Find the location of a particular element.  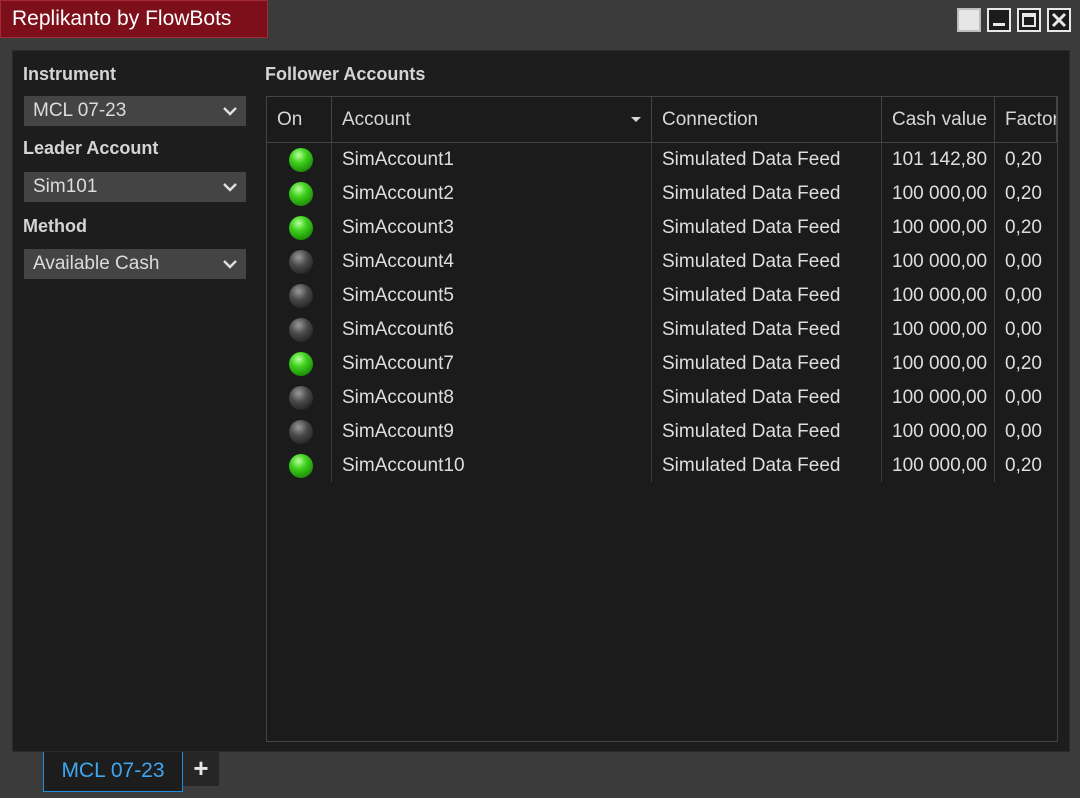

maximize-button is located at coordinates (1029, 20).